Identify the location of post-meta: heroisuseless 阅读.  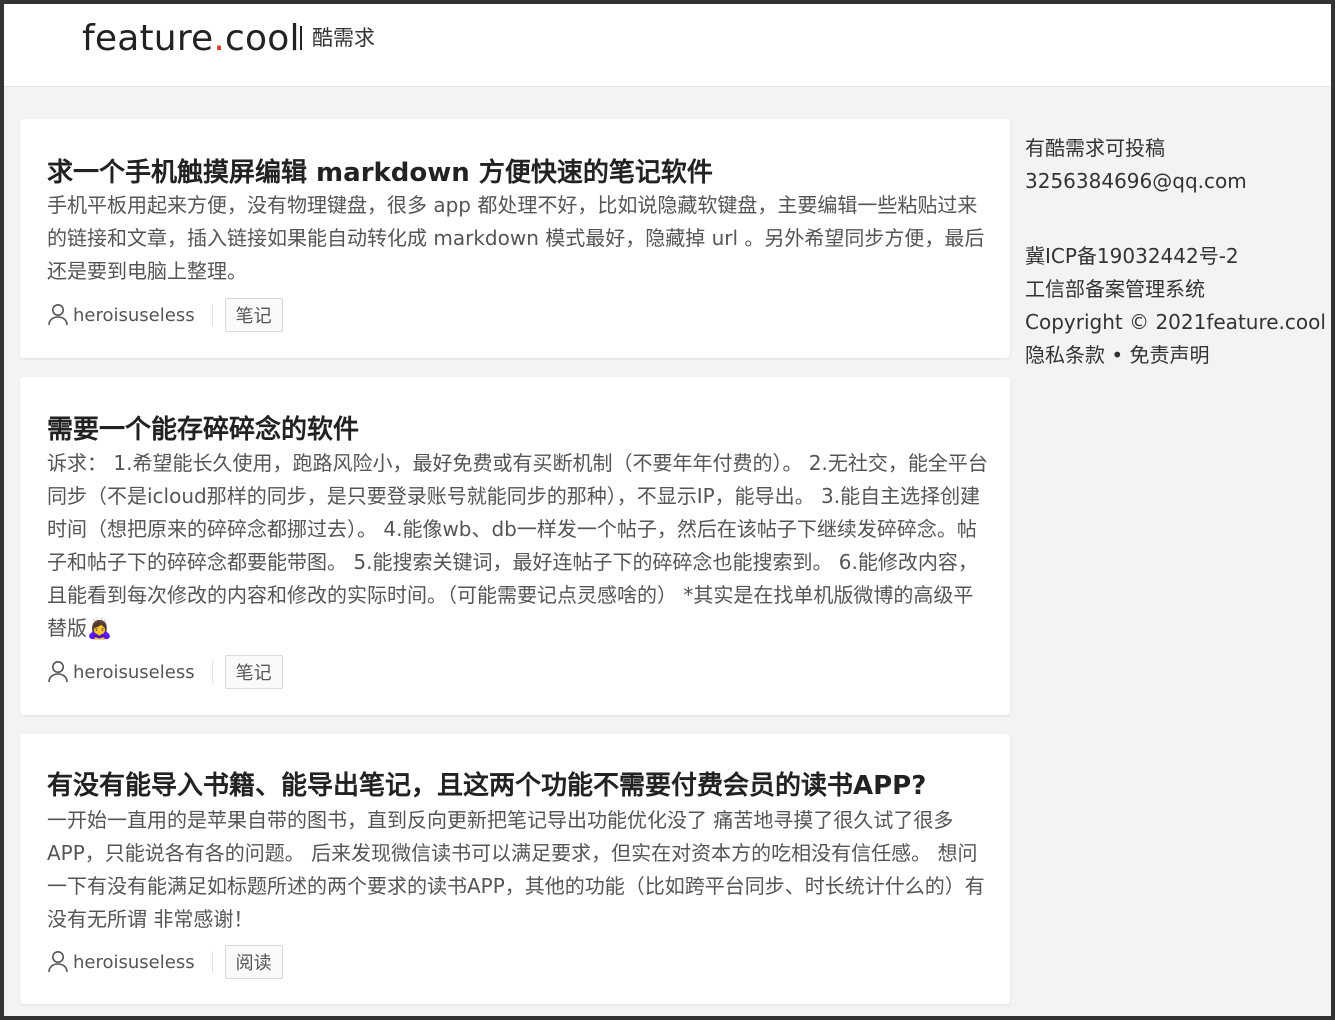
(165, 962).